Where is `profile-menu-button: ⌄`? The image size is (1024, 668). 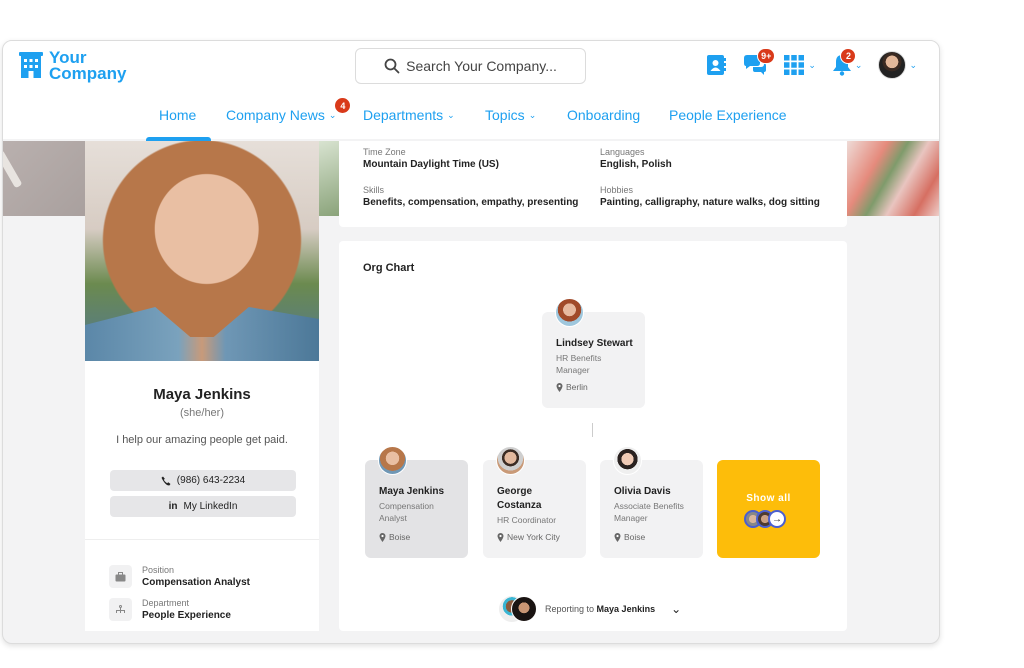 profile-menu-button: ⌄ is located at coordinates (897, 65).